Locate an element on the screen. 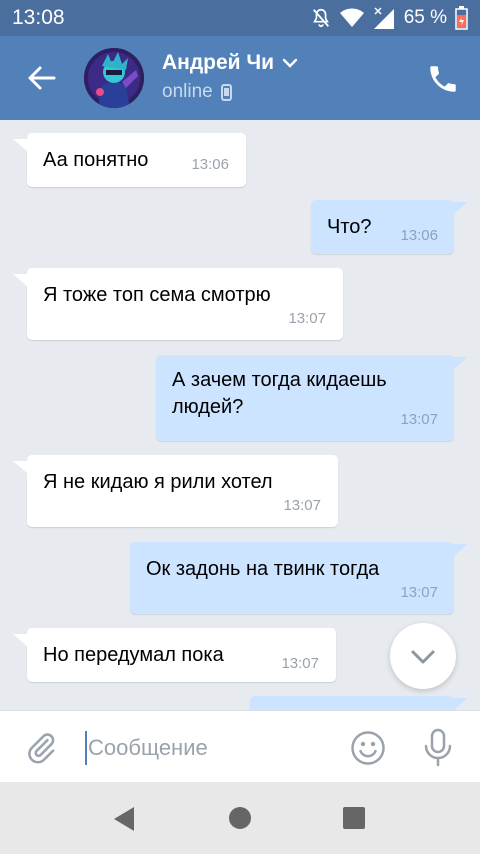 The height and width of the screenshot is (854, 480). signal-icon is located at coordinates (383, 18).